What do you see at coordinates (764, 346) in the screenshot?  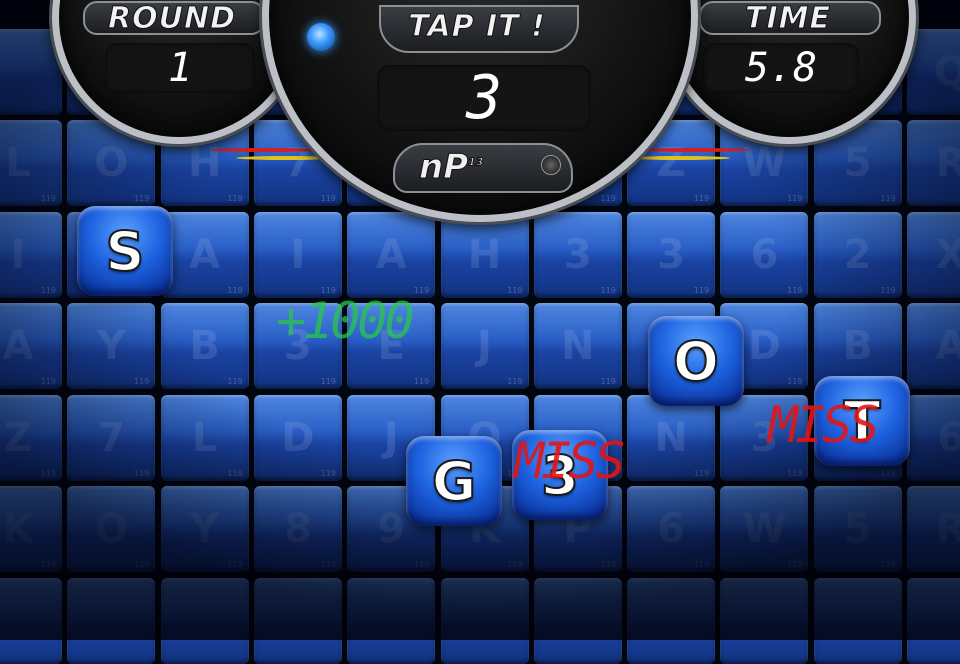 I see `grid-tile-letter: D` at bounding box center [764, 346].